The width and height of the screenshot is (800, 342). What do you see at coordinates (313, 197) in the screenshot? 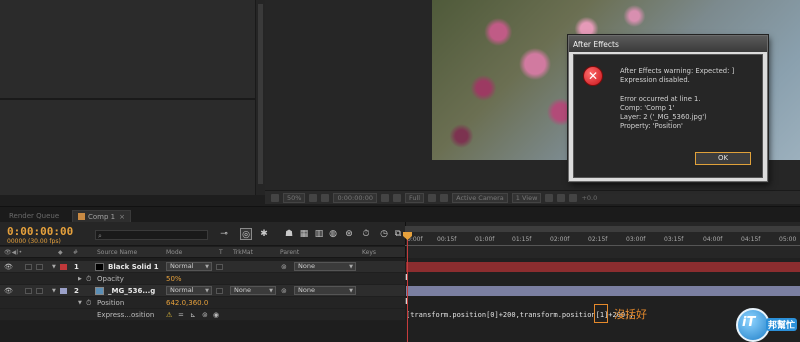
I see `grid-icon` at bounding box center [313, 197].